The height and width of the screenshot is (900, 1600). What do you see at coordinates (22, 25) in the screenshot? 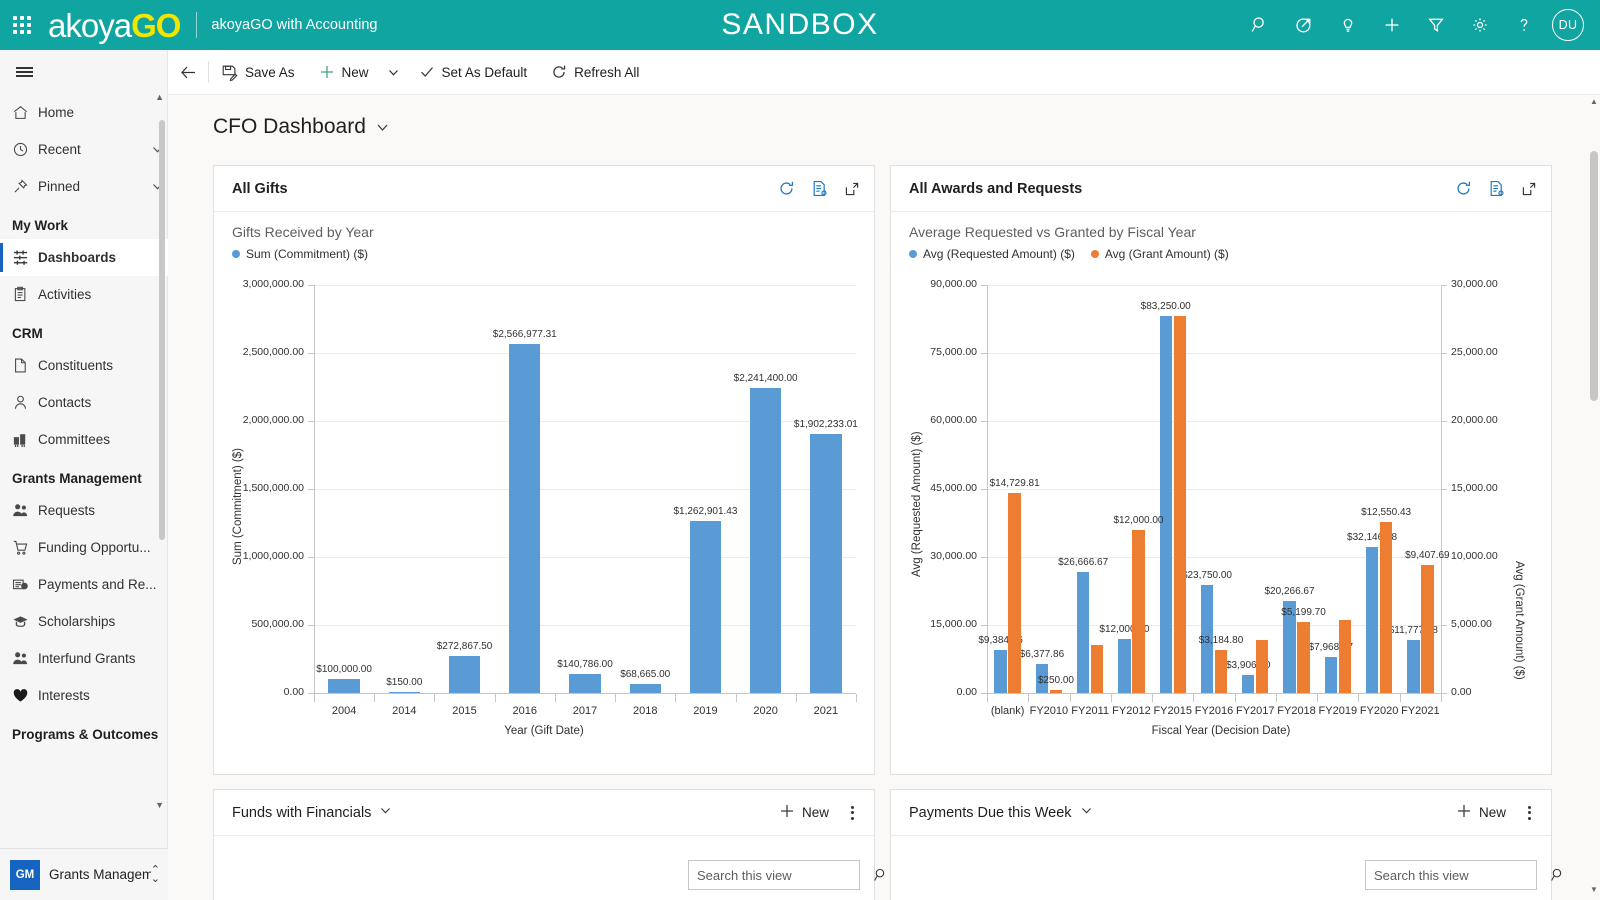
I see `app-launcher-button` at bounding box center [22, 25].